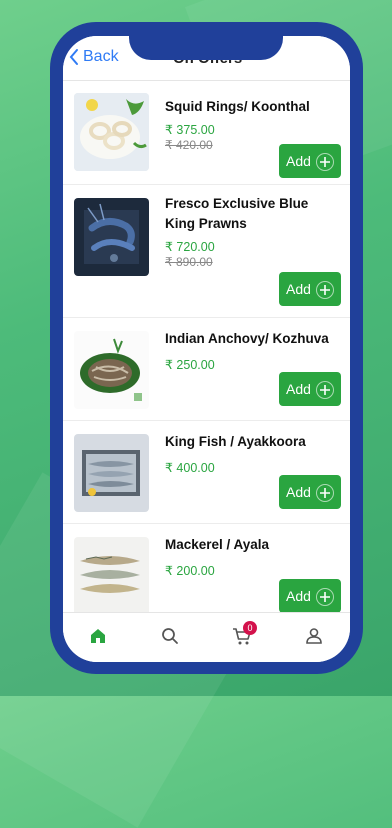 Image resolution: width=392 pixels, height=828 pixels. I want to click on product-mrp: ₹ 890.00, so click(189, 262).